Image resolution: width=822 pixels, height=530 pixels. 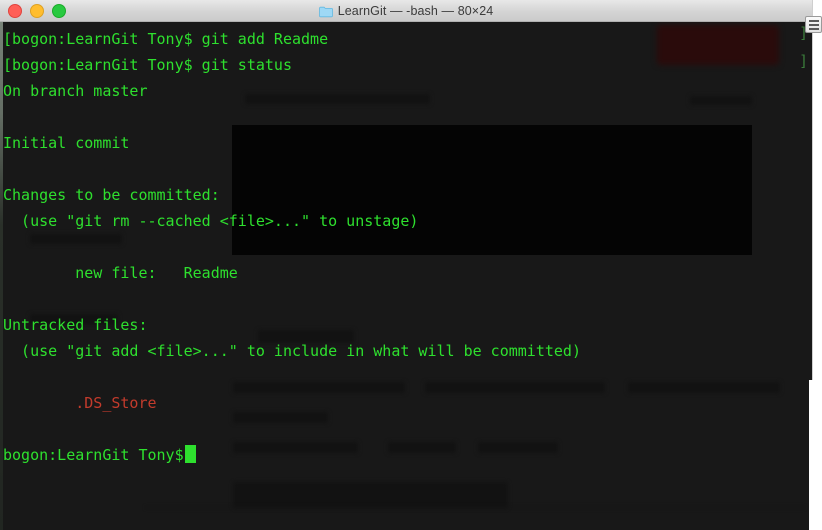 What do you see at coordinates (406, 455) in the screenshot?
I see `terminal-line: bogon:LearnGit Tony$` at bounding box center [406, 455].